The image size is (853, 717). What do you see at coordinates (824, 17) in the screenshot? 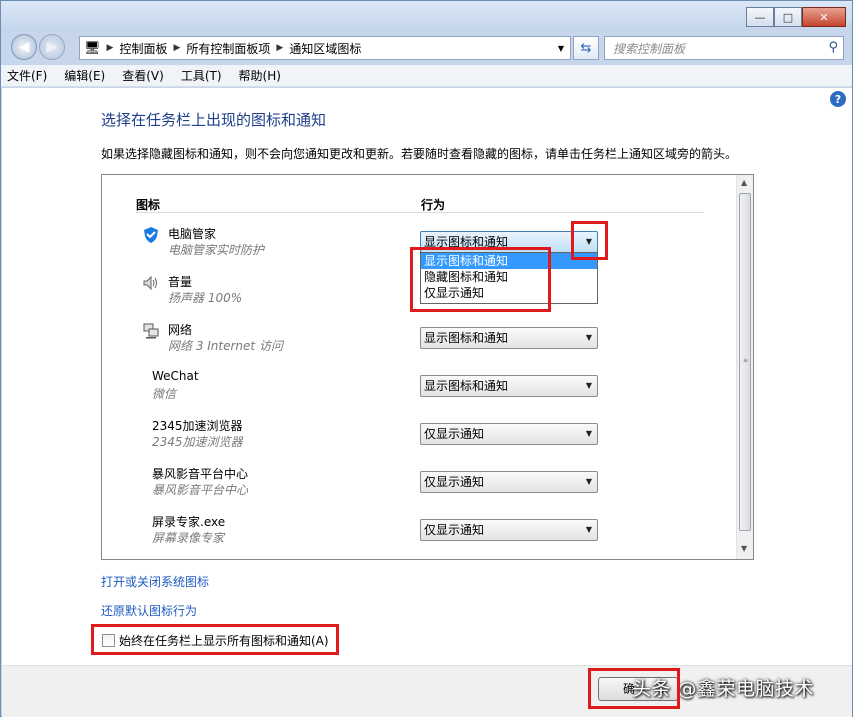
I see `close-button: ✕` at bounding box center [824, 17].